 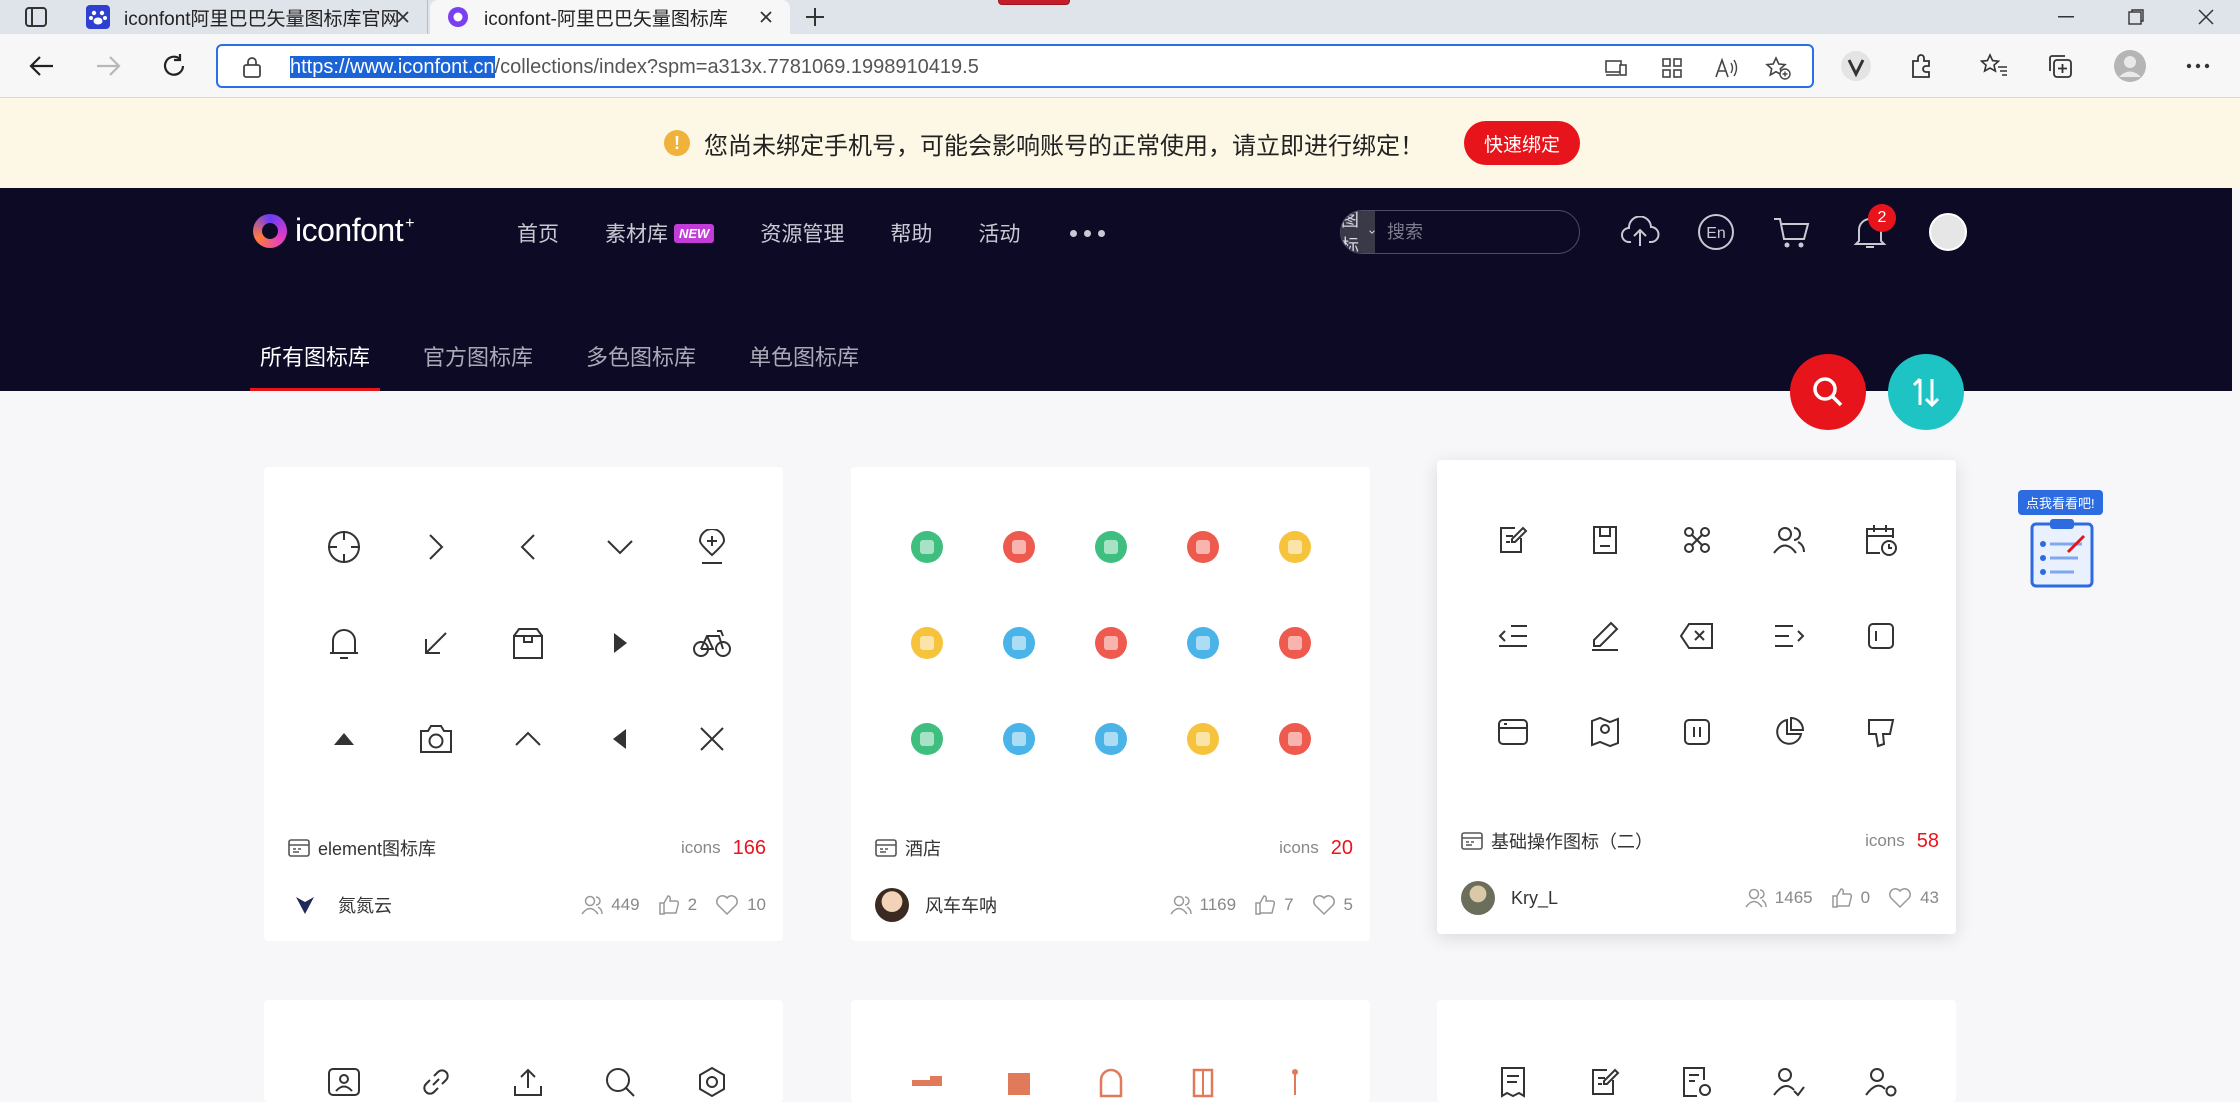 What do you see at coordinates (961, 905) in the screenshot?
I see `author-name: 风车车呐` at bounding box center [961, 905].